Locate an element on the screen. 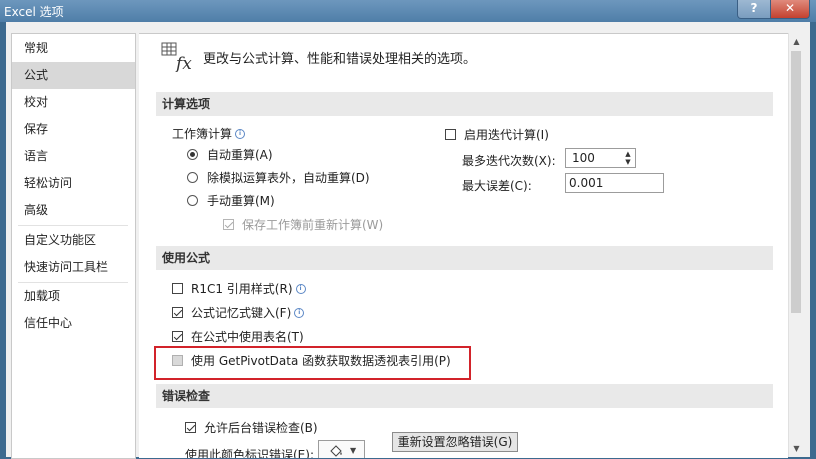 Image resolution: width=816 pixels, height=459 pixels. formula-autocomplete-label: 公式记忆式键入(F) is located at coordinates (241, 313).